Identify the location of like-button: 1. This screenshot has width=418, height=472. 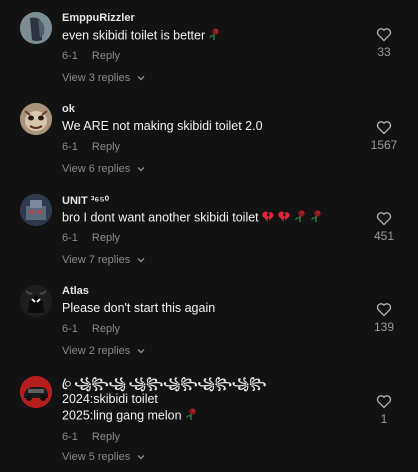
(384, 410).